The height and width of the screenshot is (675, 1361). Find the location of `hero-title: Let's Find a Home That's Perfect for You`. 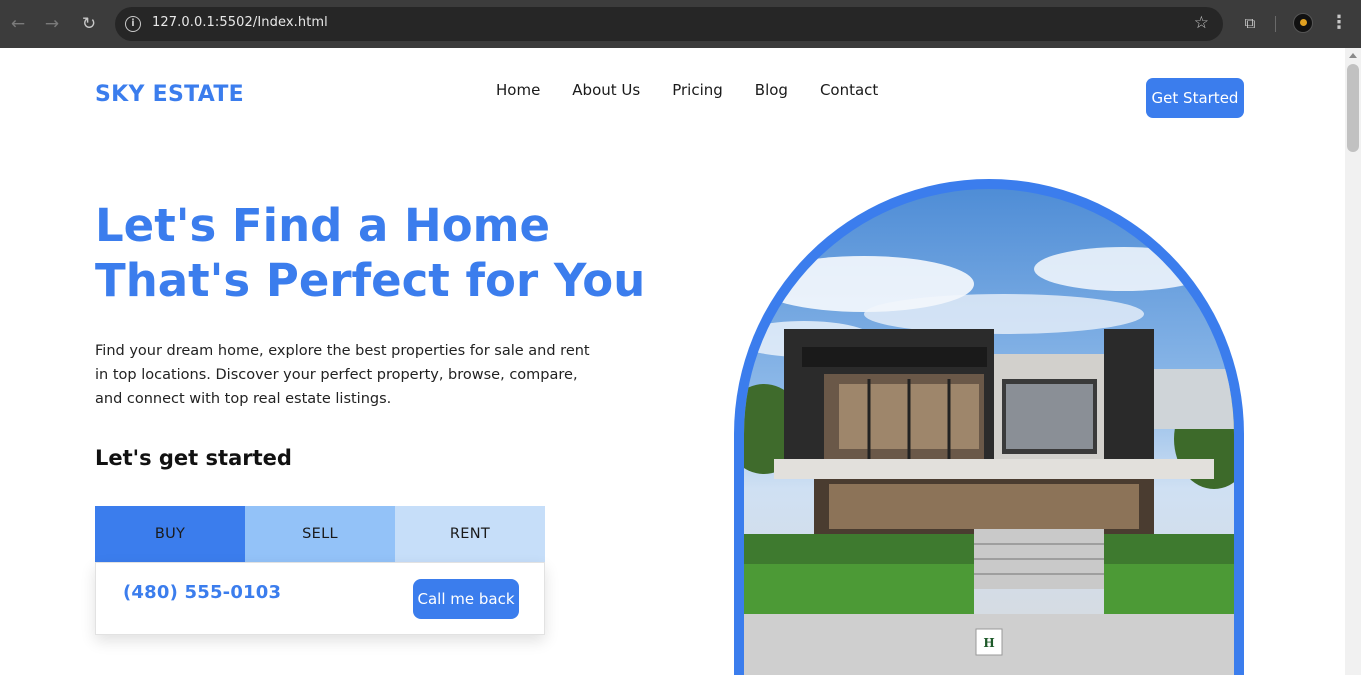

hero-title: Let's Find a Home That's Perfect for You is located at coordinates (370, 253).